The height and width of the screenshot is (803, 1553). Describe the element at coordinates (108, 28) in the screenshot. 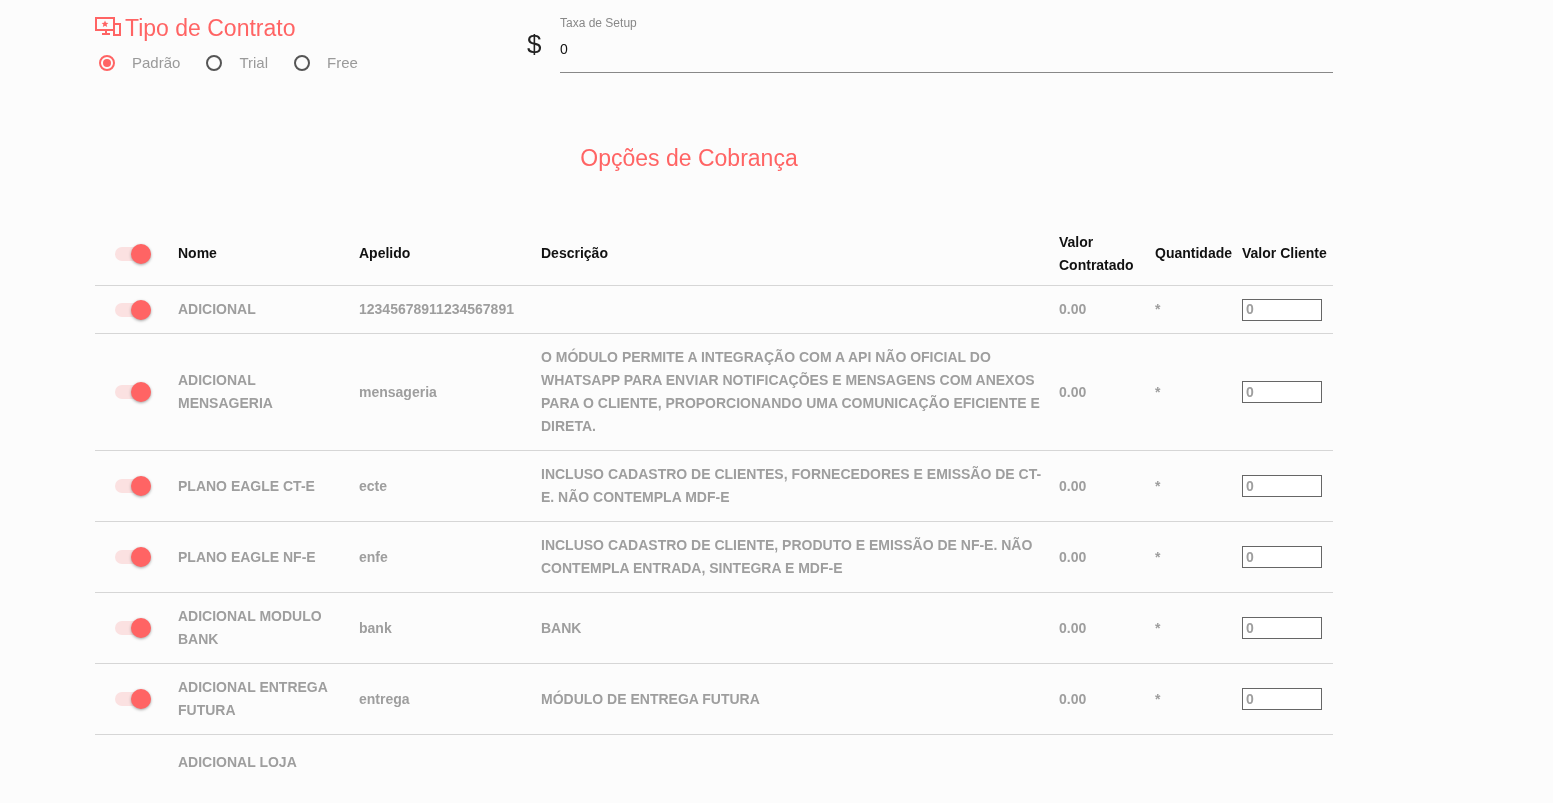

I see `monitor-star-icon` at that location.